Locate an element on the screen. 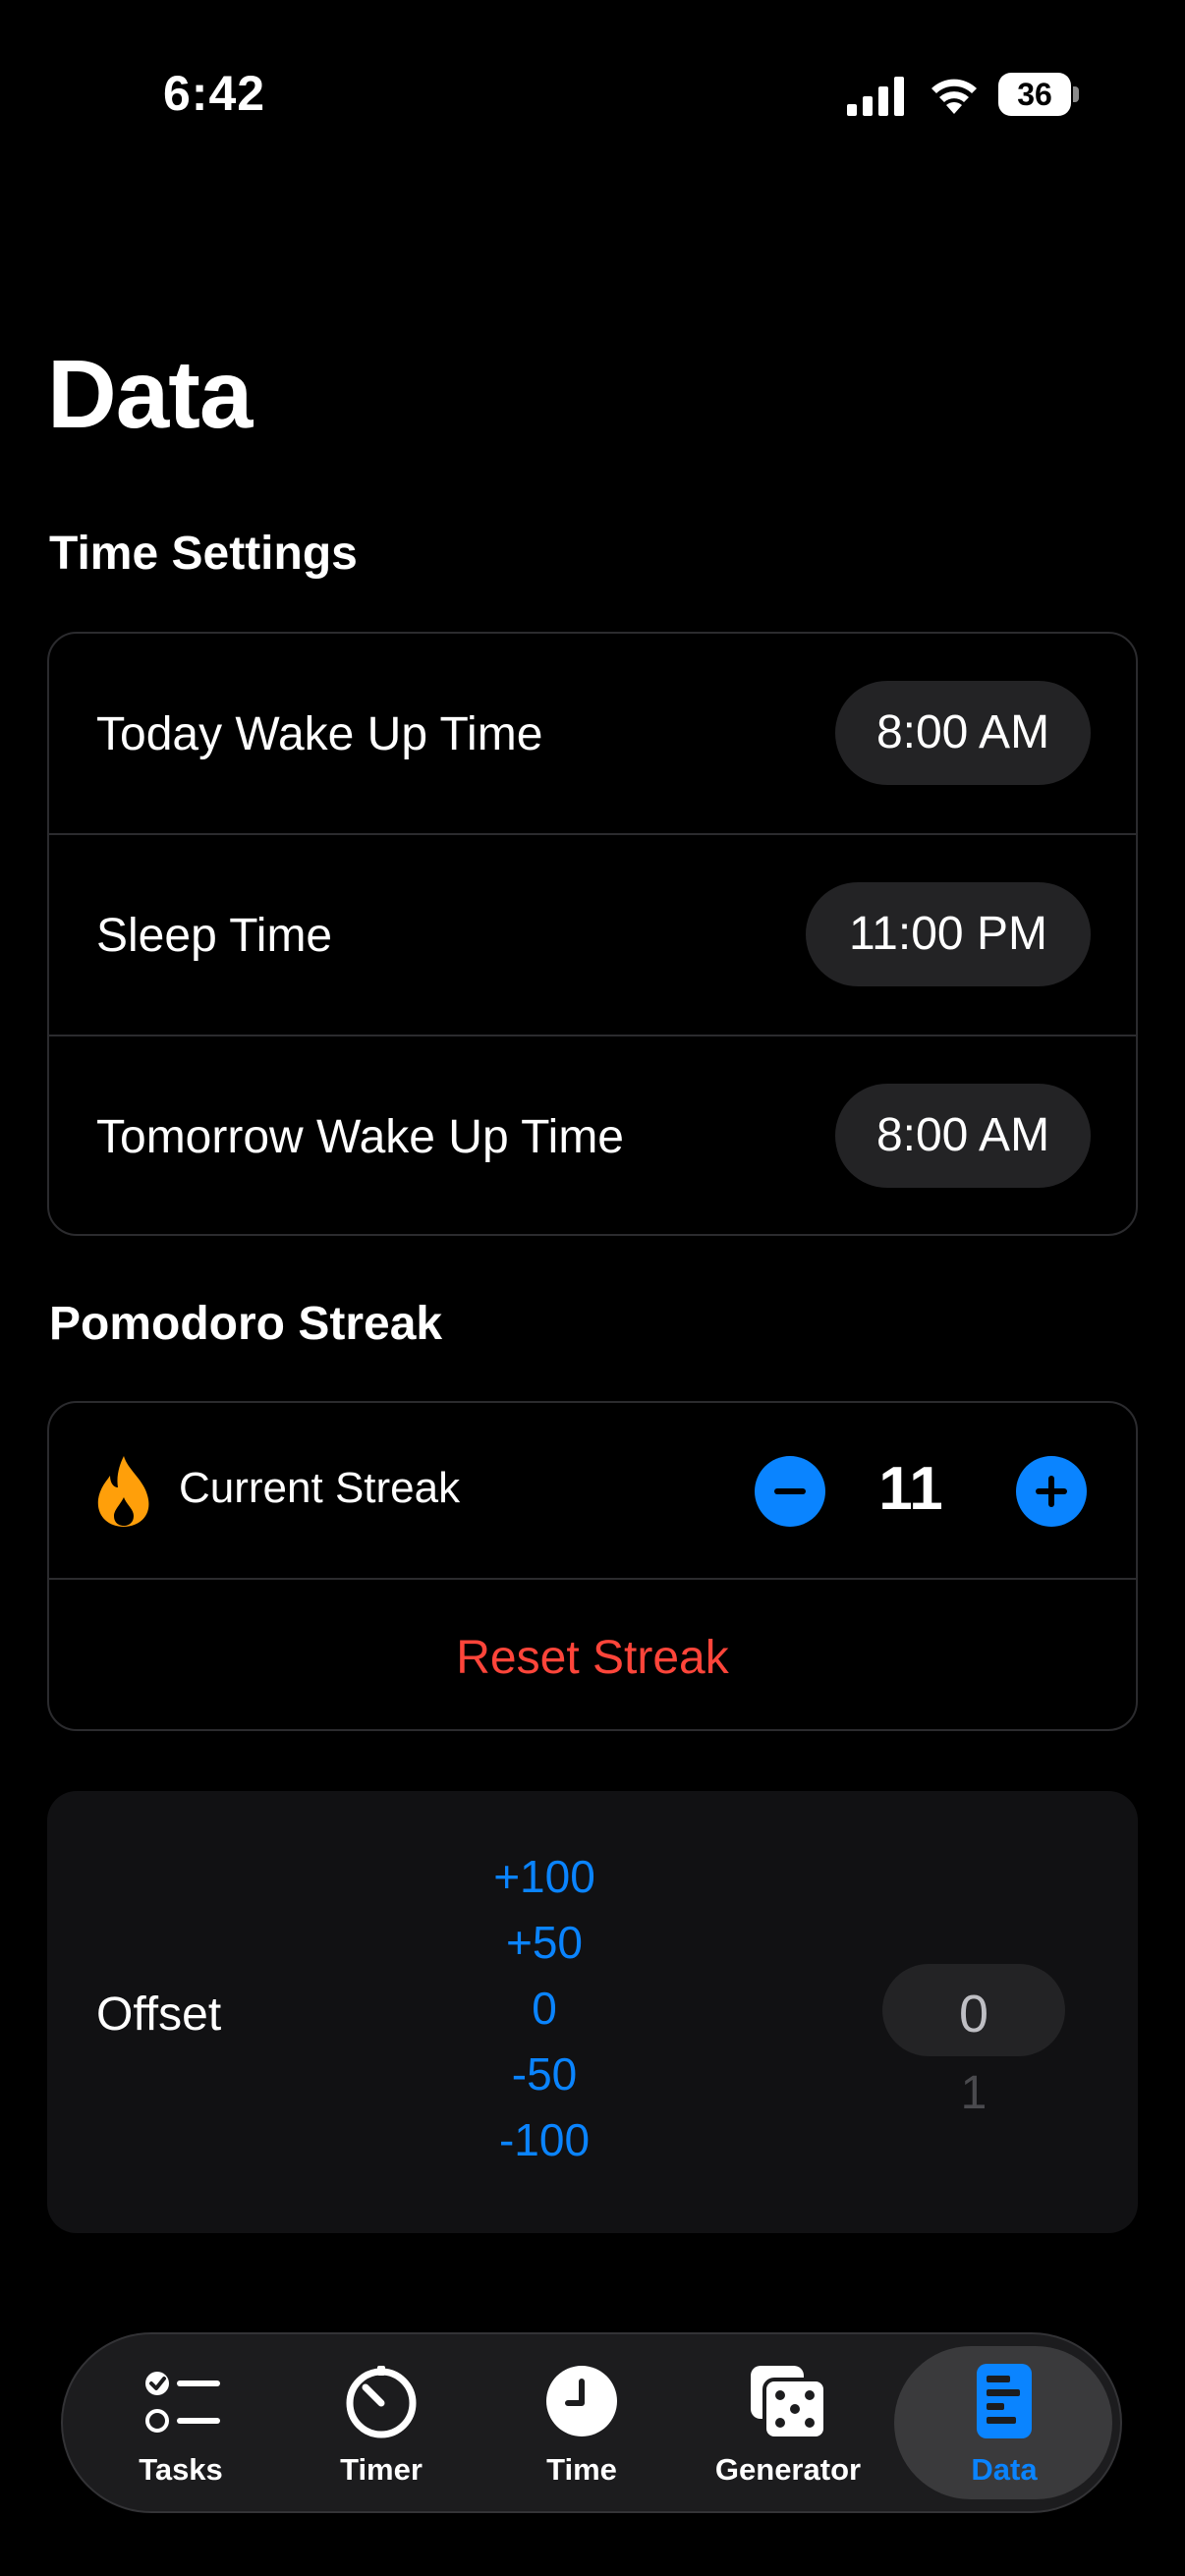 Image resolution: width=1185 pixels, height=2576 pixels. increment-streak-button is located at coordinates (1052, 1491).